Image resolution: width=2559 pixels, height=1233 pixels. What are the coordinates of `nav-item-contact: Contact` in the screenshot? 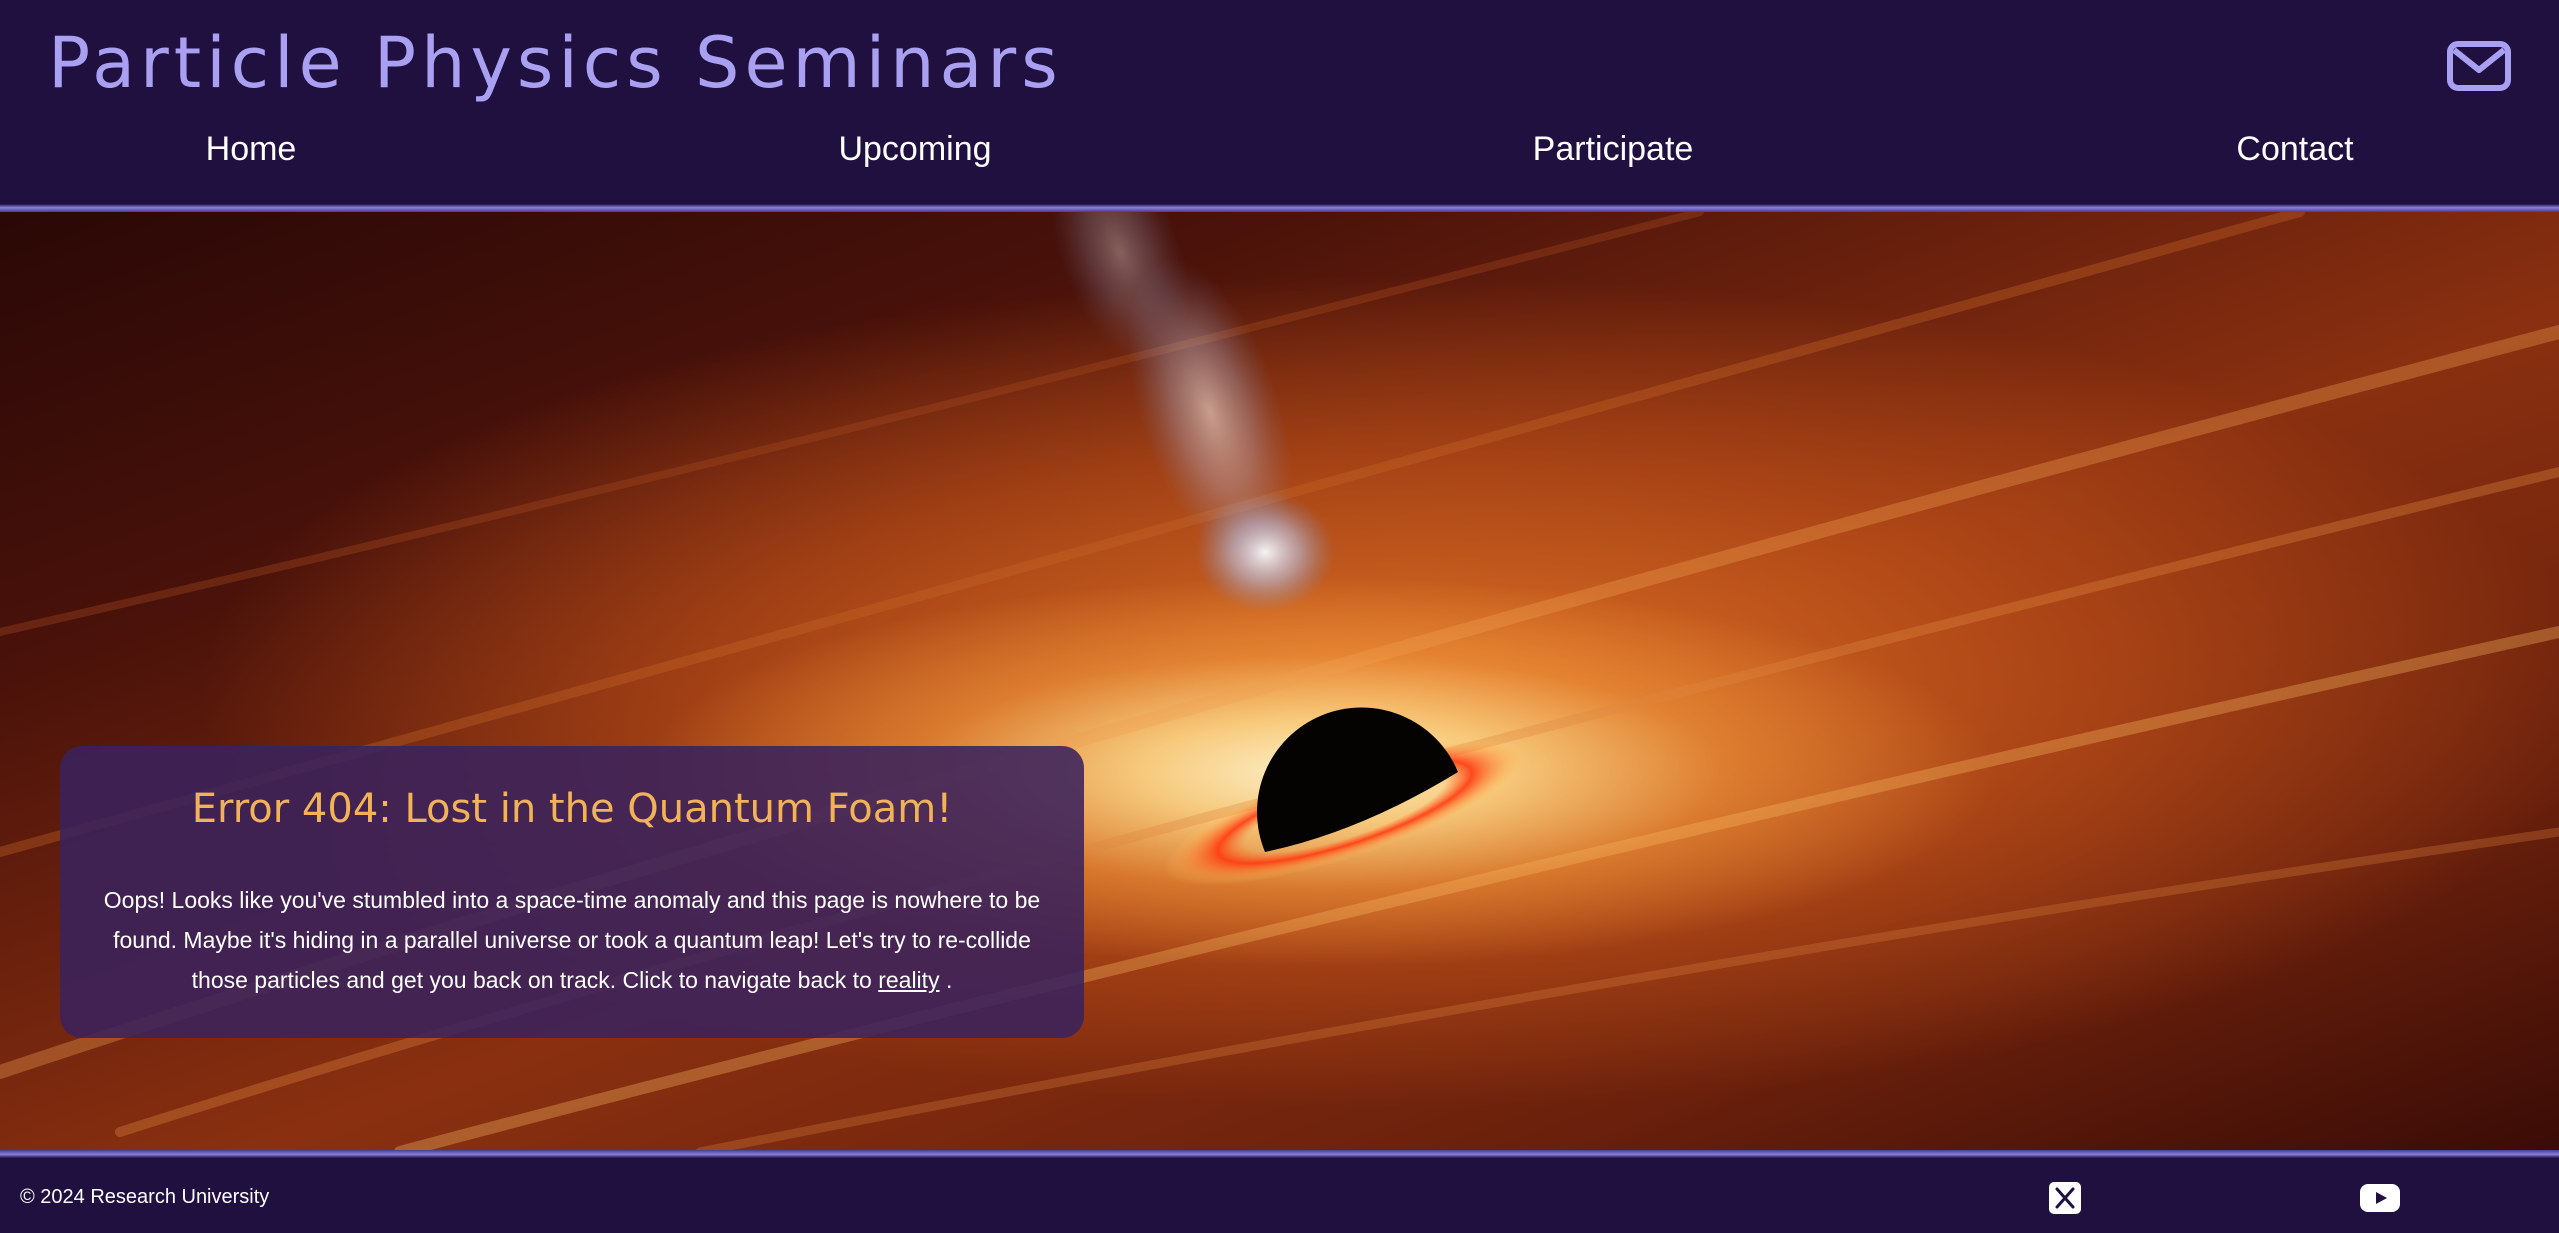 It's located at (2294, 149).